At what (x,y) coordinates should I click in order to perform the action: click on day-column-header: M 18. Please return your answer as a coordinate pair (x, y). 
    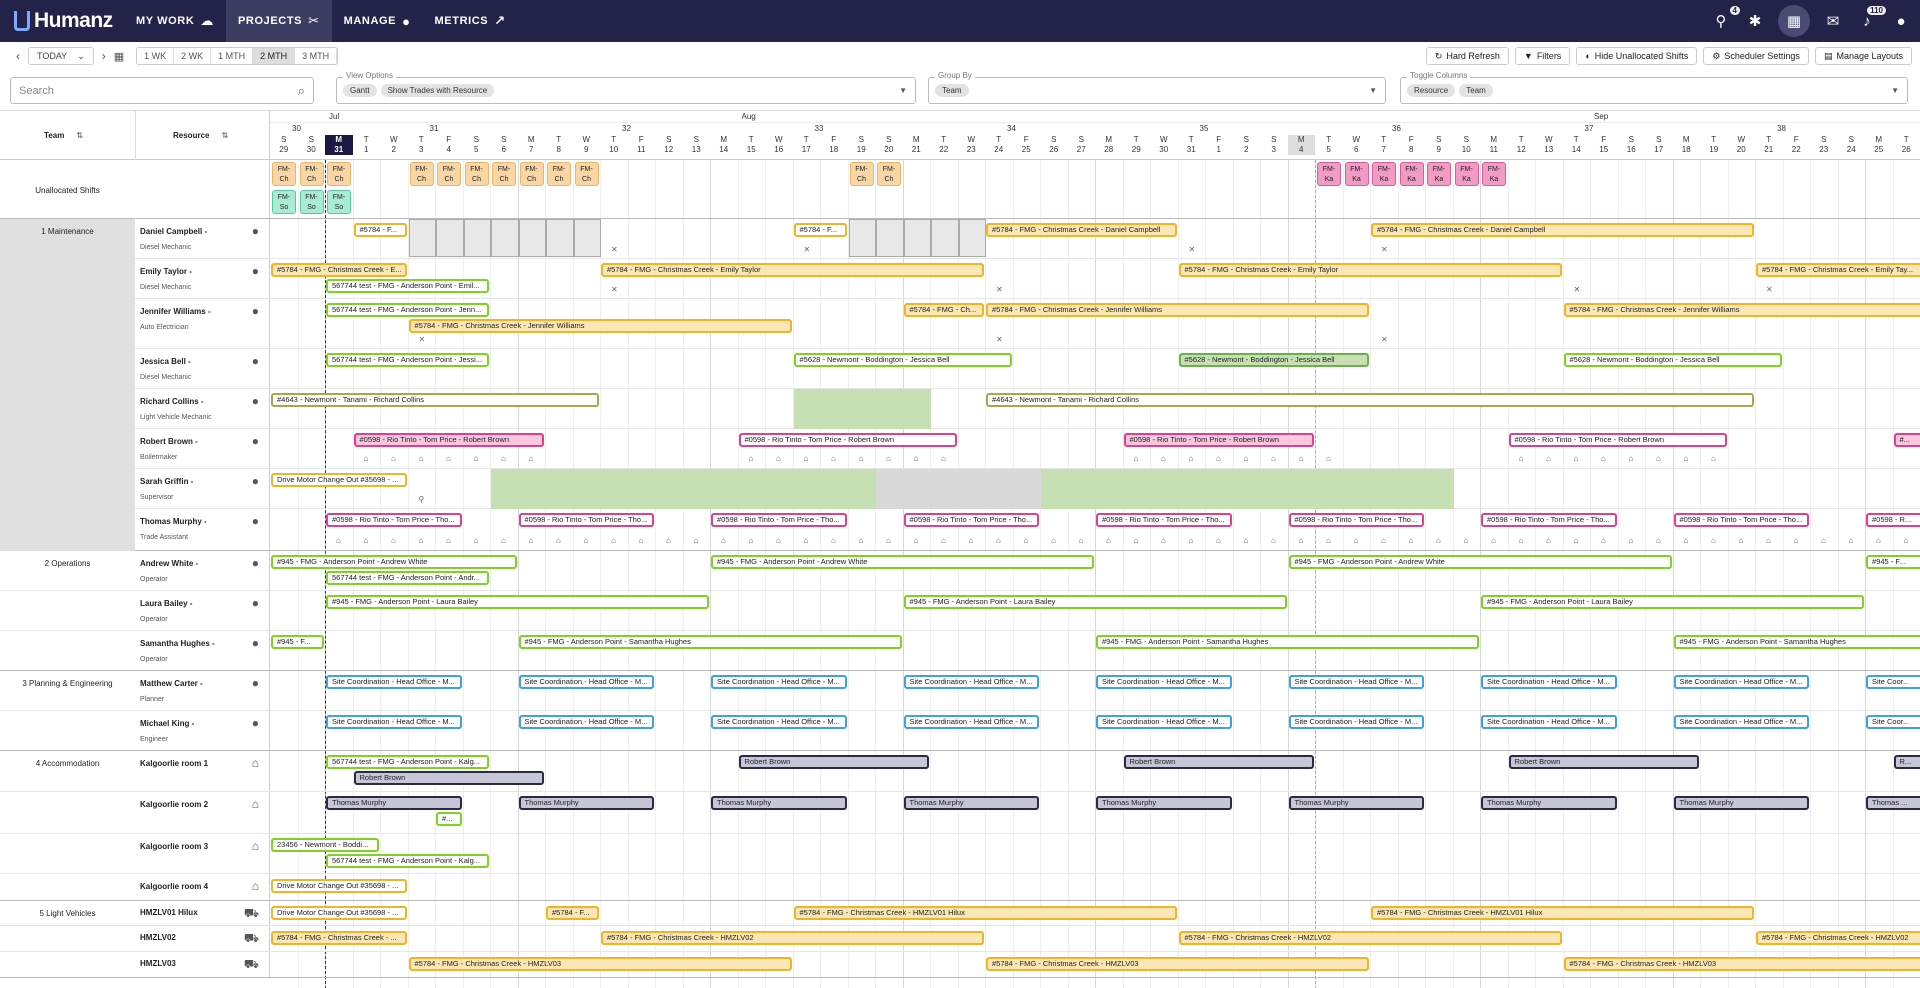
    Looking at the image, I should click on (1687, 145).